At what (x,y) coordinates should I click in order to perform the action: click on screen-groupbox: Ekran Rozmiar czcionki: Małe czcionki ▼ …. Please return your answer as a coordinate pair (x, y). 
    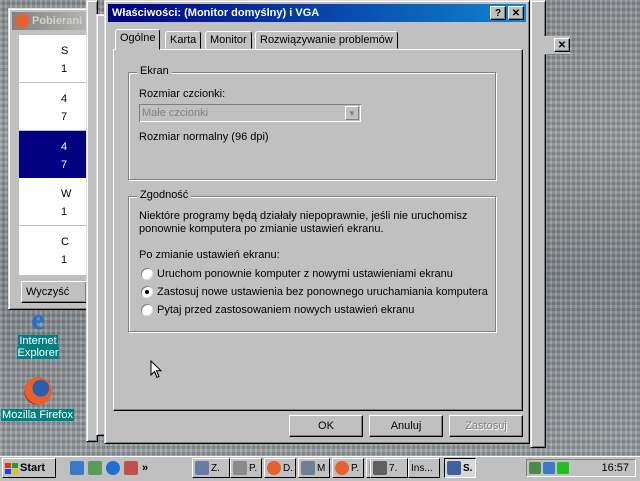
    Looking at the image, I should click on (312, 122).